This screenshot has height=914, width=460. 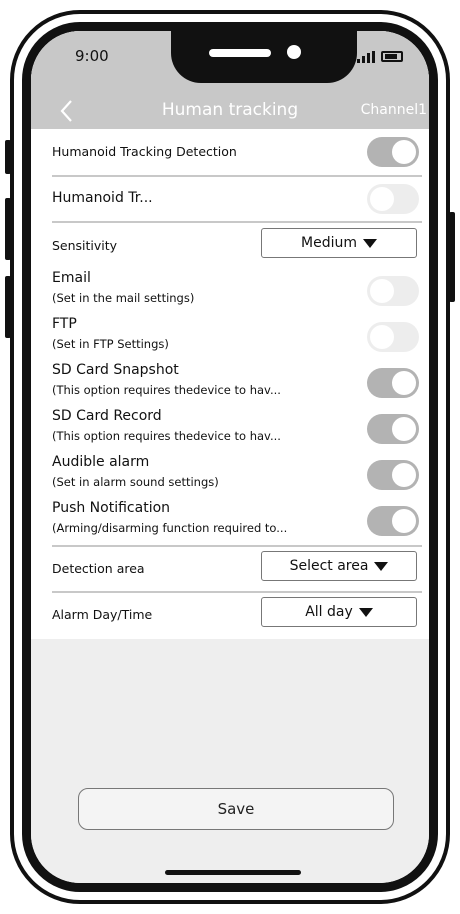 I want to click on alarm-day-time-dropdown: All day, so click(x=339, y=612).